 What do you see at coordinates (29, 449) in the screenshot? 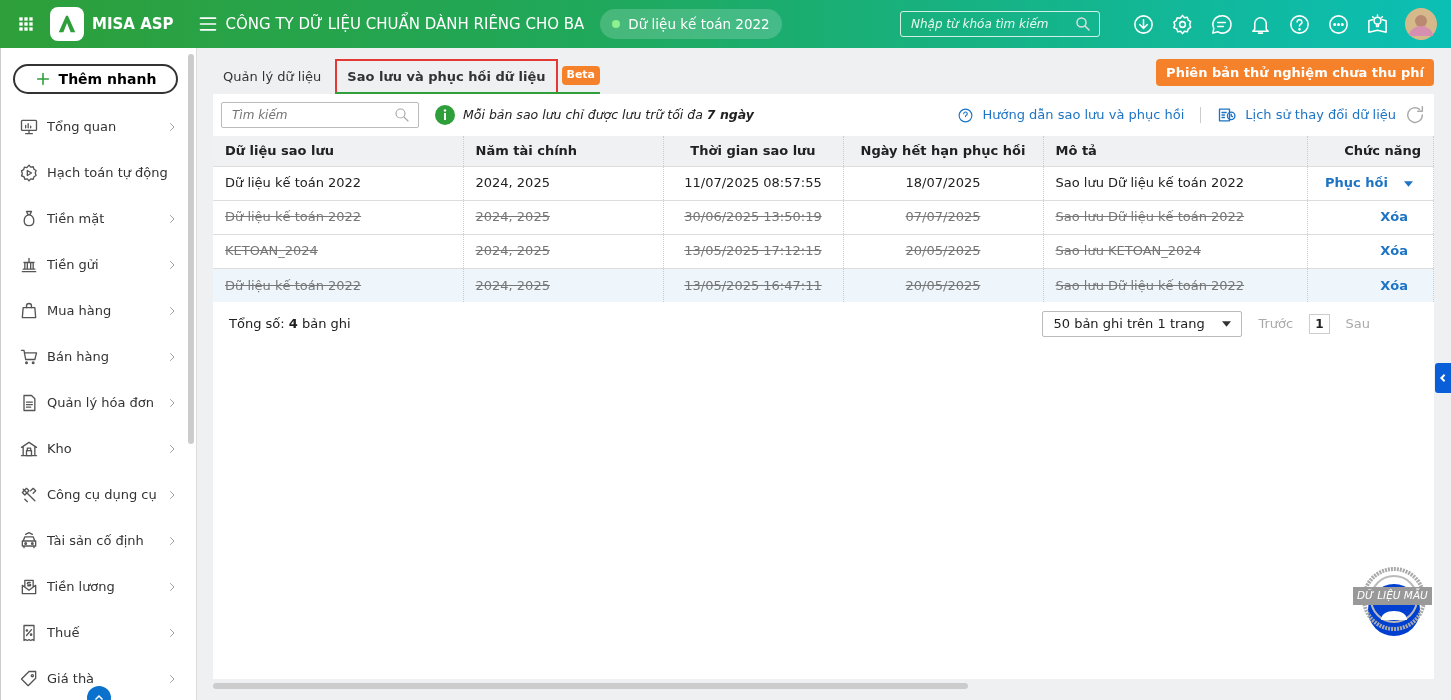
I see `warehouse-icon` at bounding box center [29, 449].